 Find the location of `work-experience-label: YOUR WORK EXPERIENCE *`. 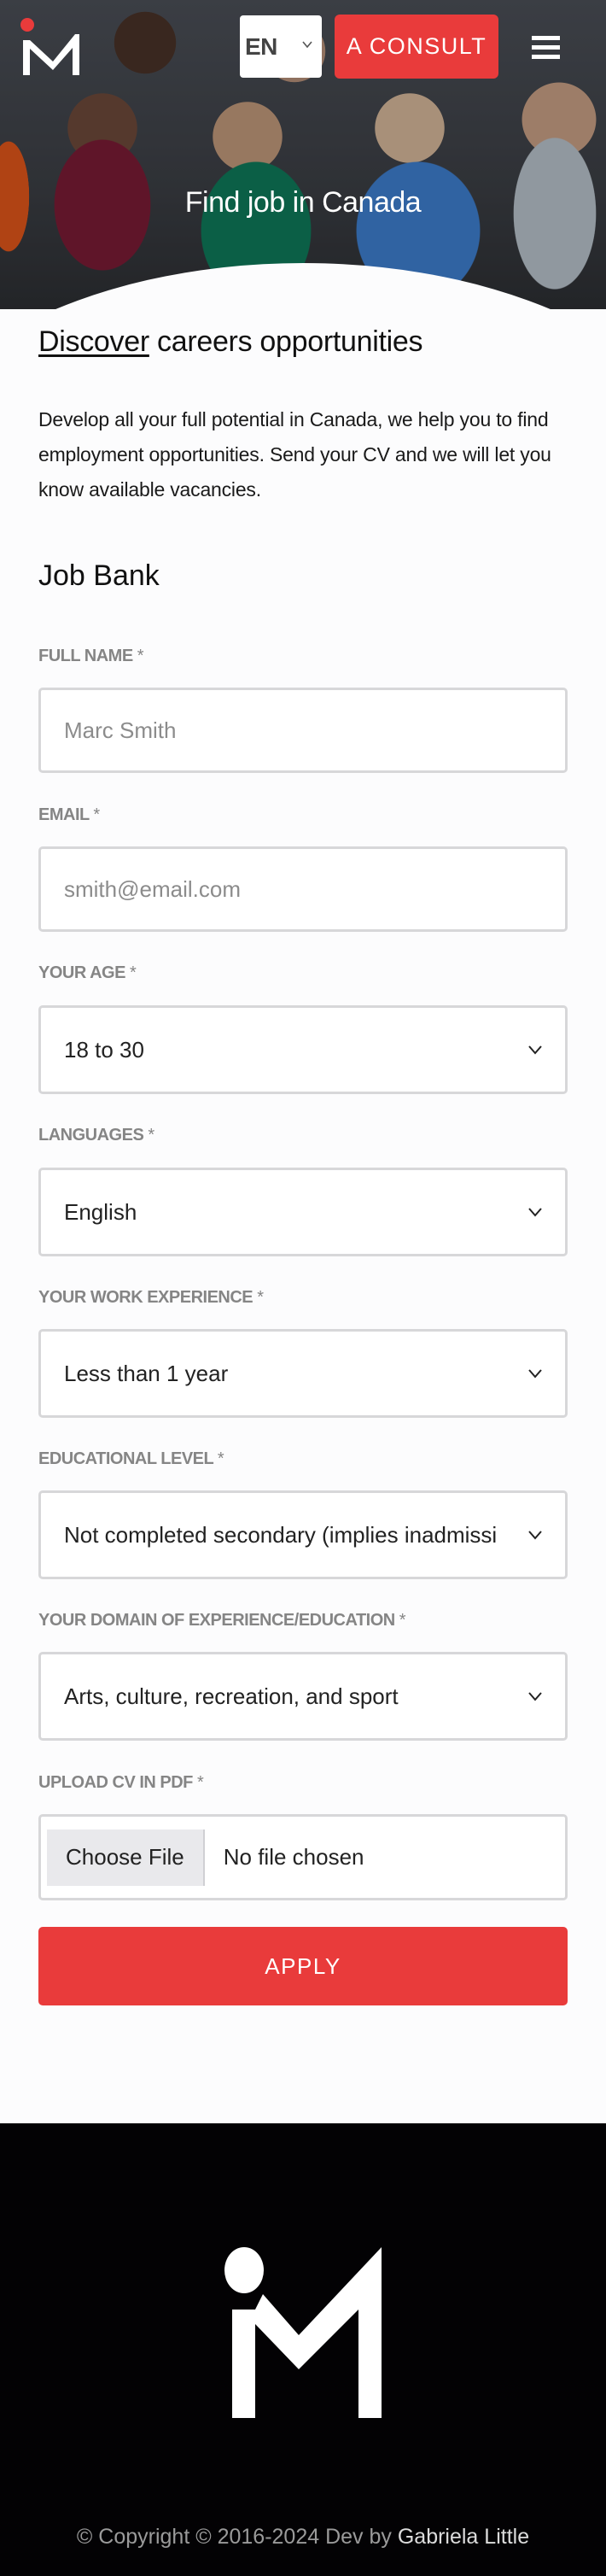

work-experience-label: YOUR WORK EXPERIENCE * is located at coordinates (151, 1297).